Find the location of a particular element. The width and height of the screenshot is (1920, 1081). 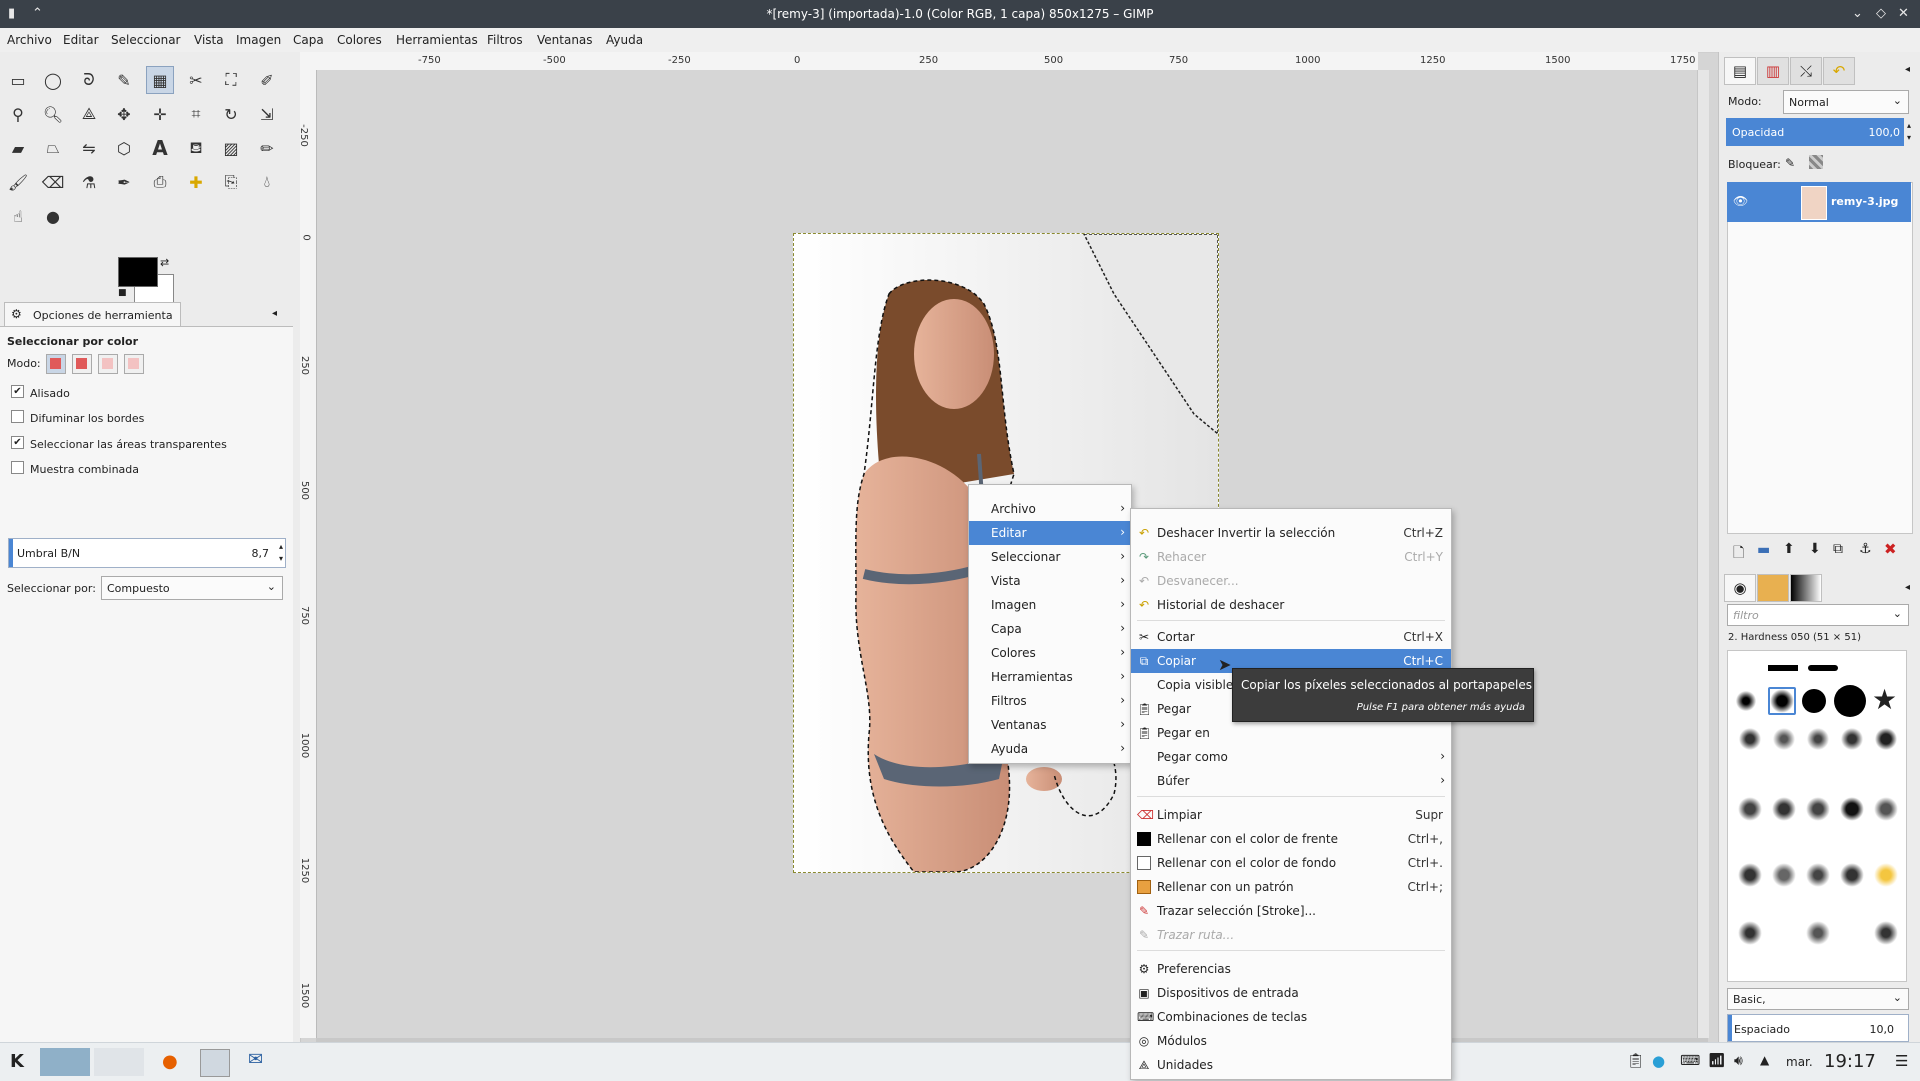

clipboard-icon: 📋︎ is located at coordinates (1636, 1061).